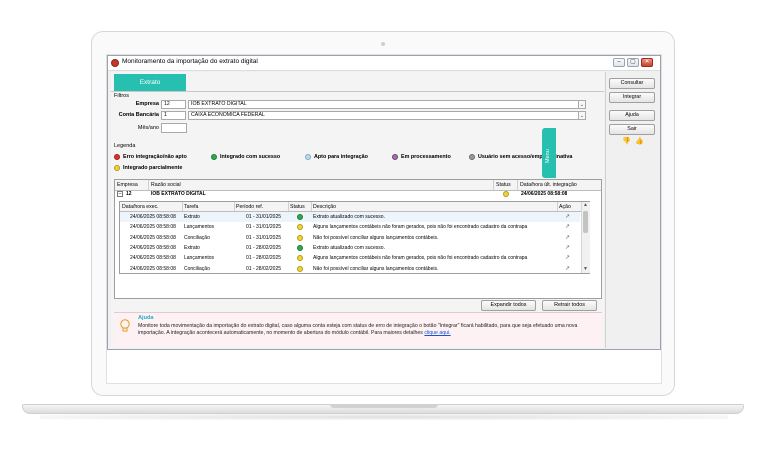 This screenshot has width=768, height=461. Describe the element at coordinates (173, 104) in the screenshot. I see `empresa-code-field: 12` at that location.